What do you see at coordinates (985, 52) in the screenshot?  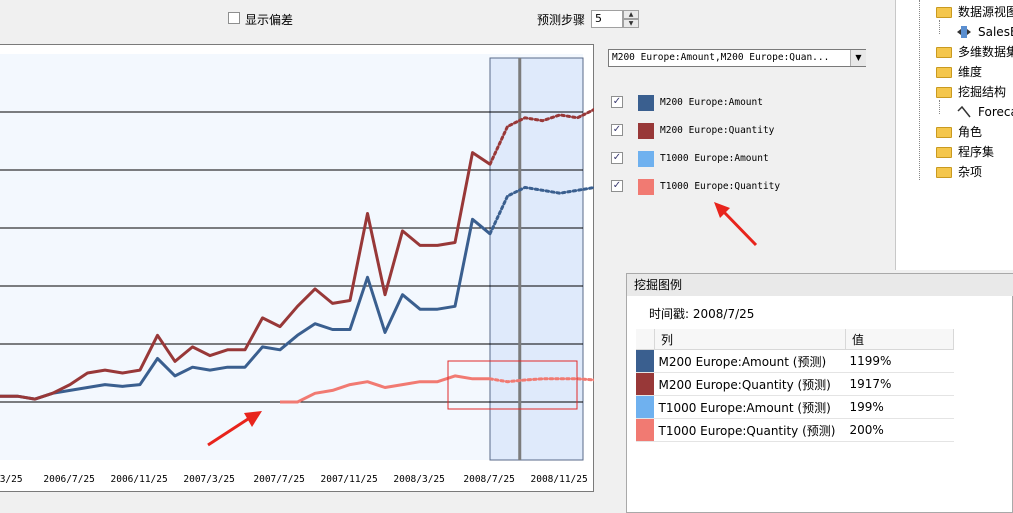 I see `tree-item-label: 多维数据集` at bounding box center [985, 52].